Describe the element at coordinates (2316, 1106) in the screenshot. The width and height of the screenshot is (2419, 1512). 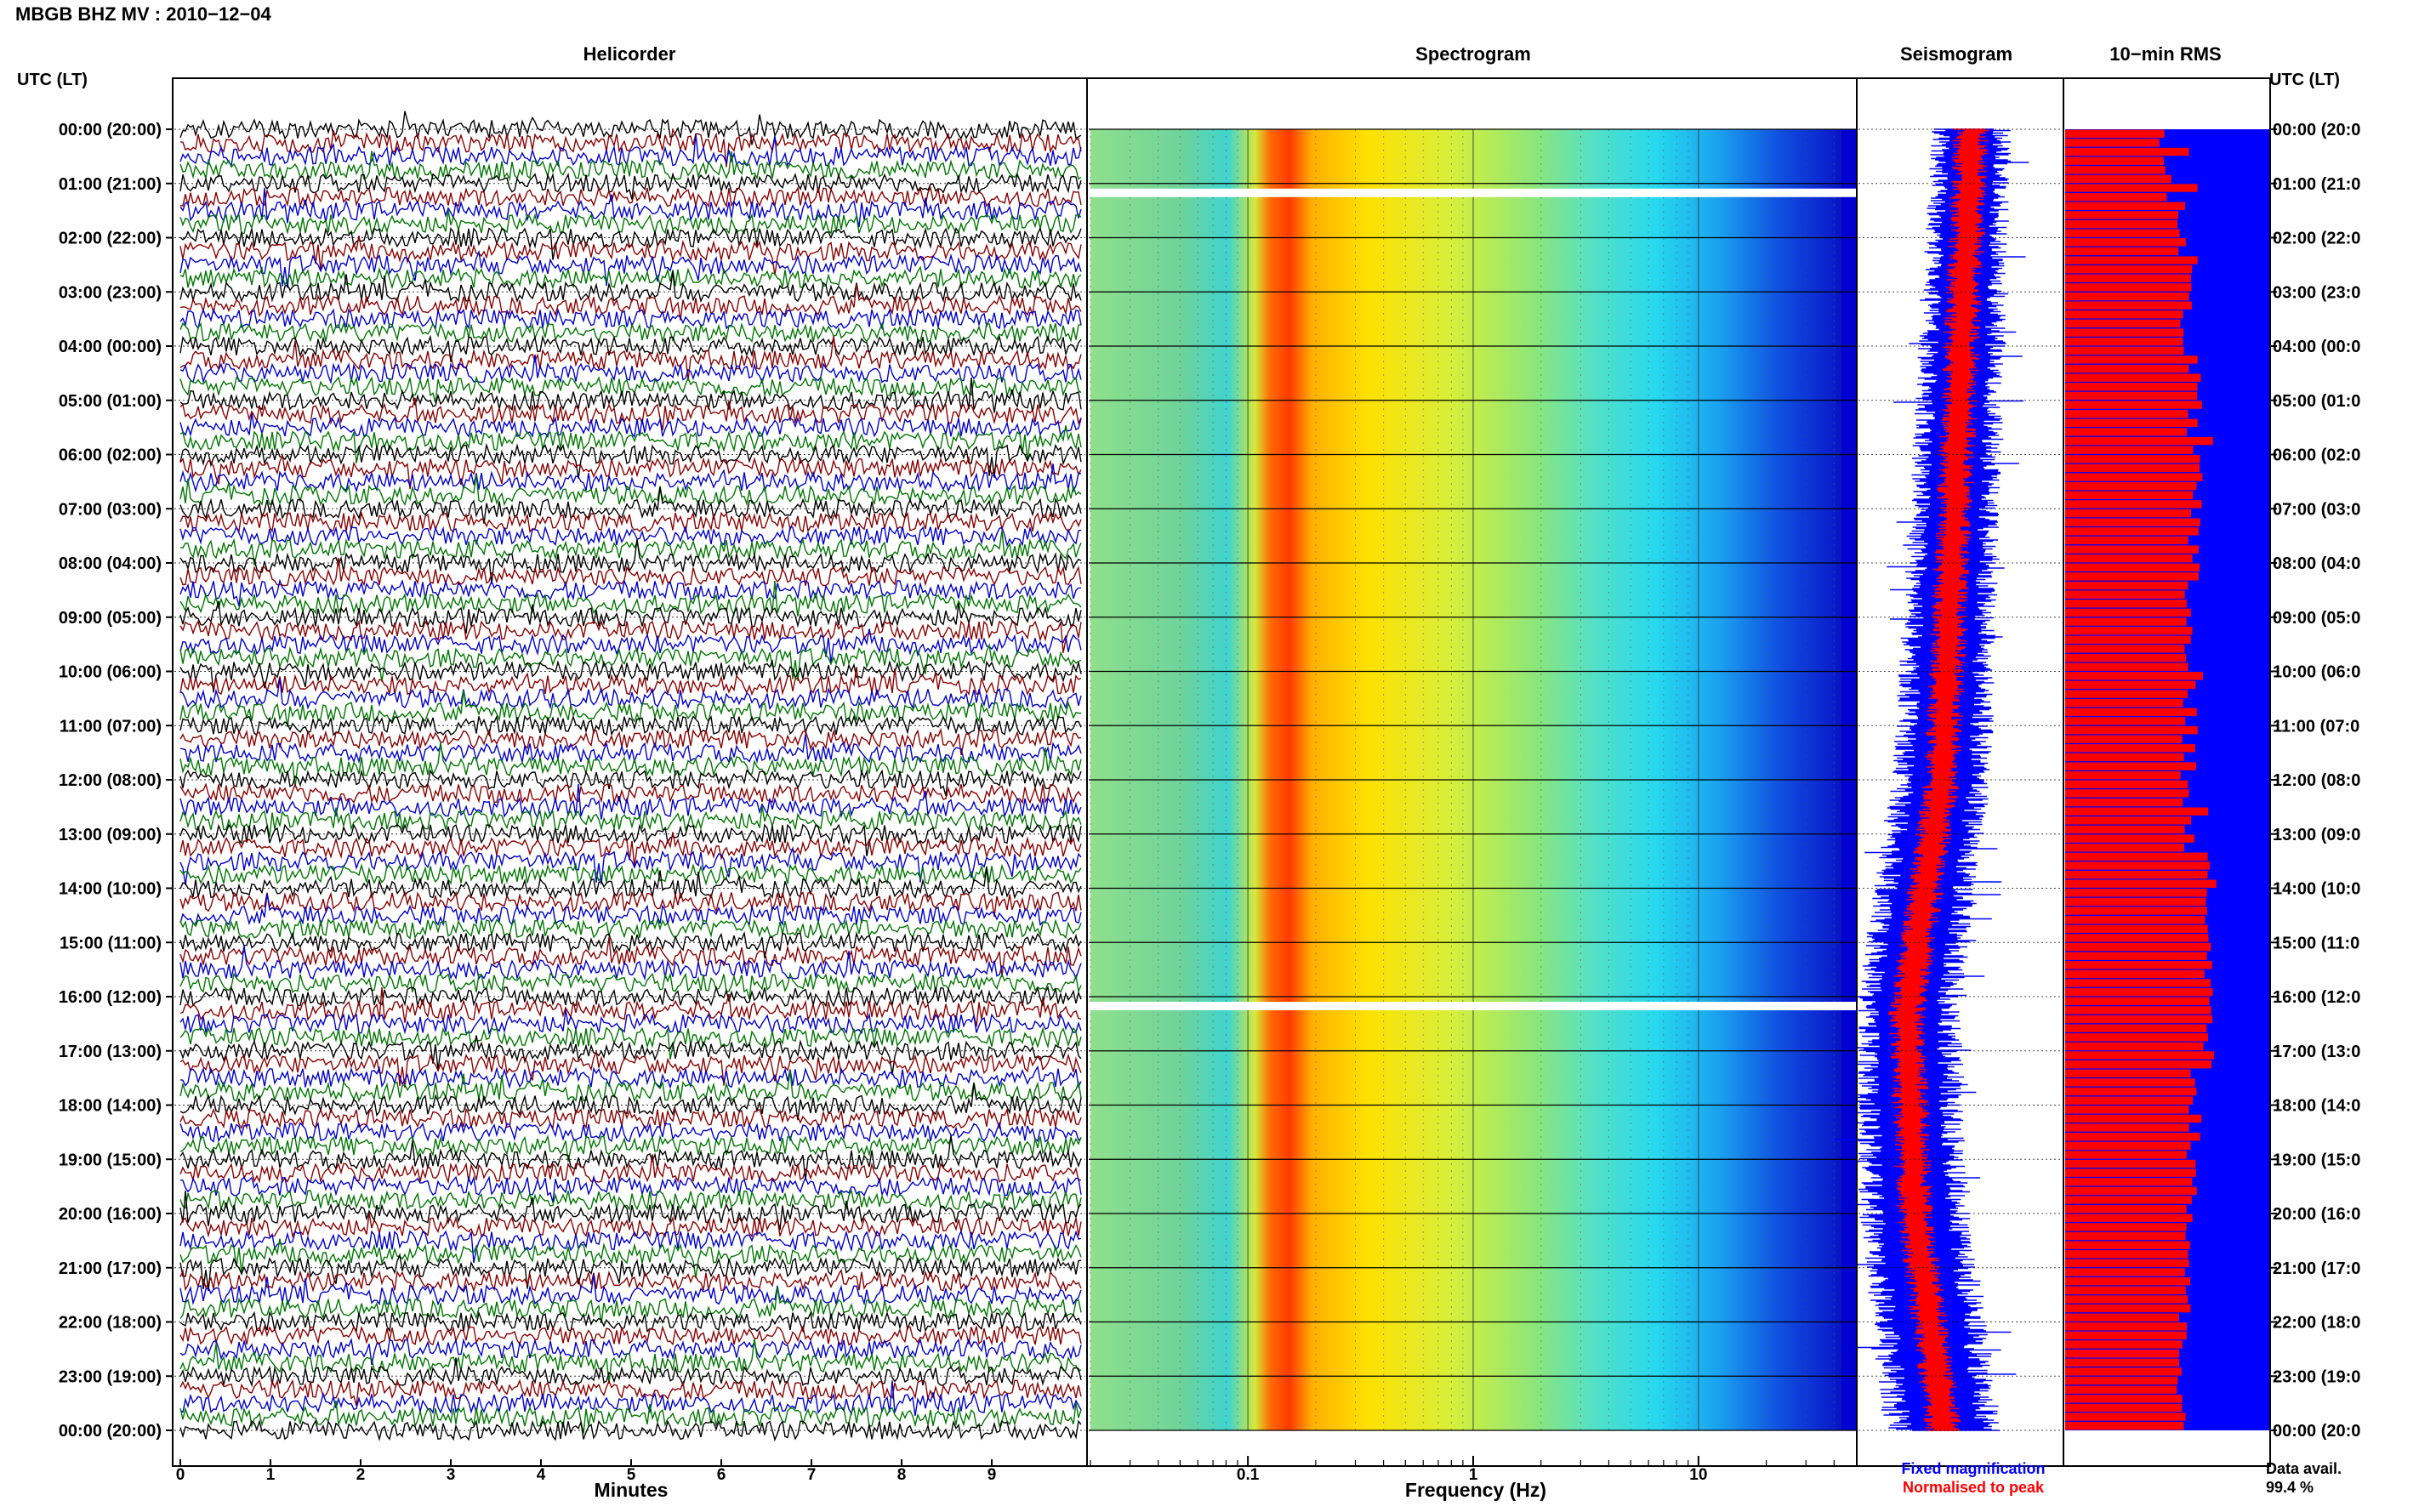
I see `time-label-right: 18:00 (14:0` at that location.